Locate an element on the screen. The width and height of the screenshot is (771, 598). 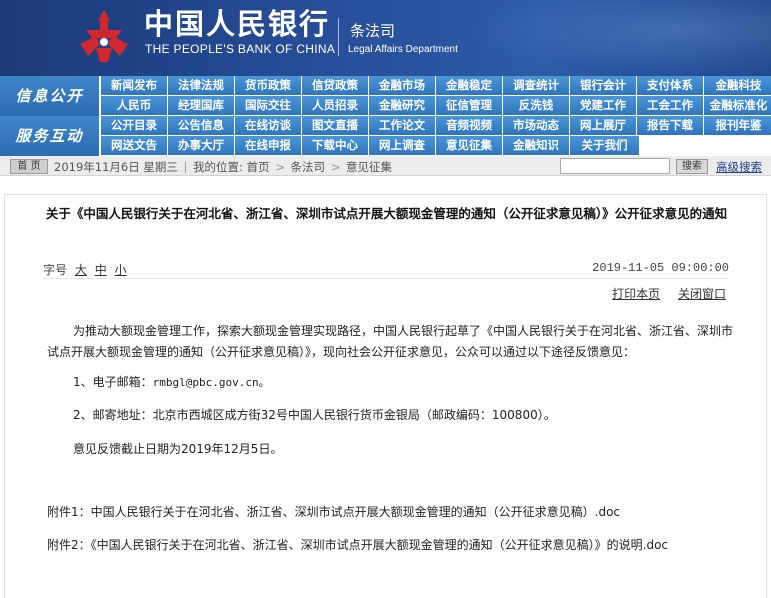
print-link: 打印本页 is located at coordinates (636, 294).